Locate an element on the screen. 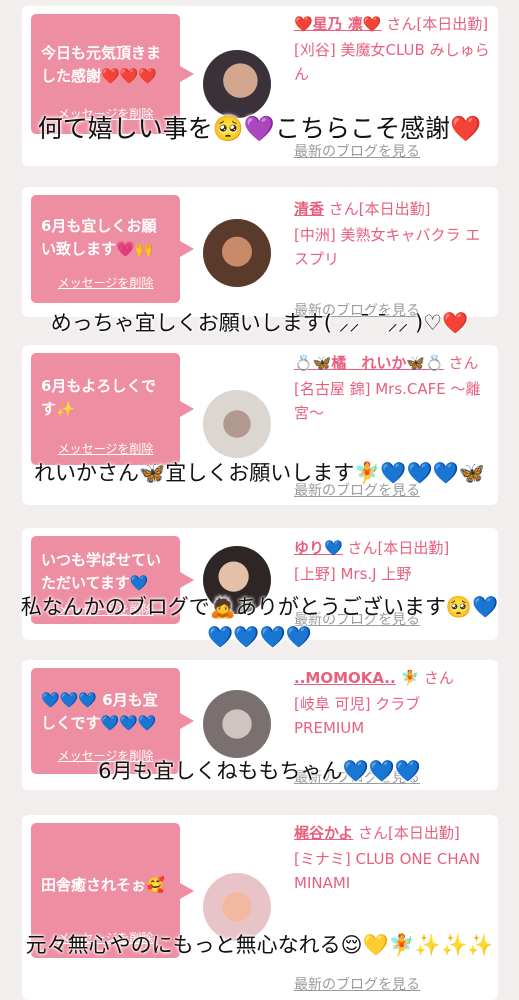 The image size is (519, 1000). cast-status: 🧚 さん is located at coordinates (427, 678).